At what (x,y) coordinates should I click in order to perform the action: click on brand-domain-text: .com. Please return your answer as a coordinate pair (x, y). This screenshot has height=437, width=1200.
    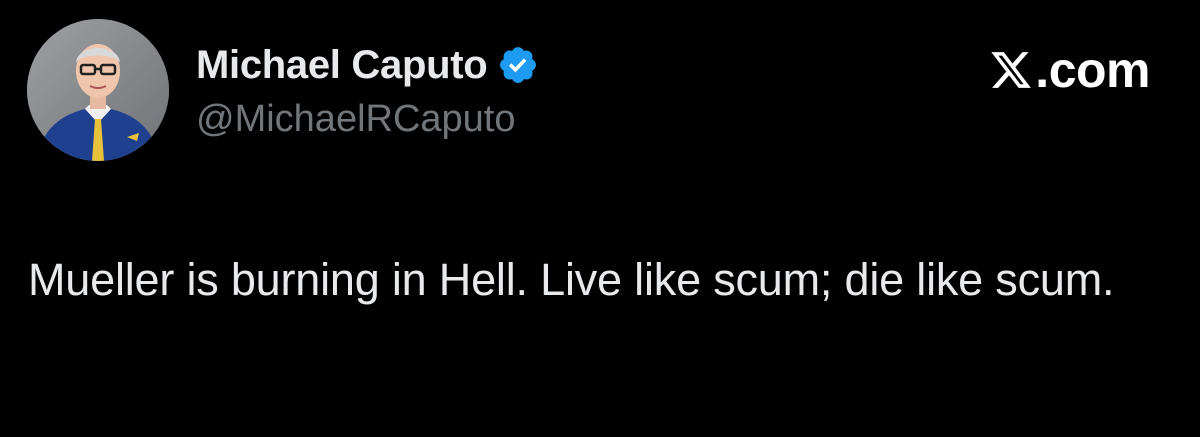
    Looking at the image, I should click on (1092, 70).